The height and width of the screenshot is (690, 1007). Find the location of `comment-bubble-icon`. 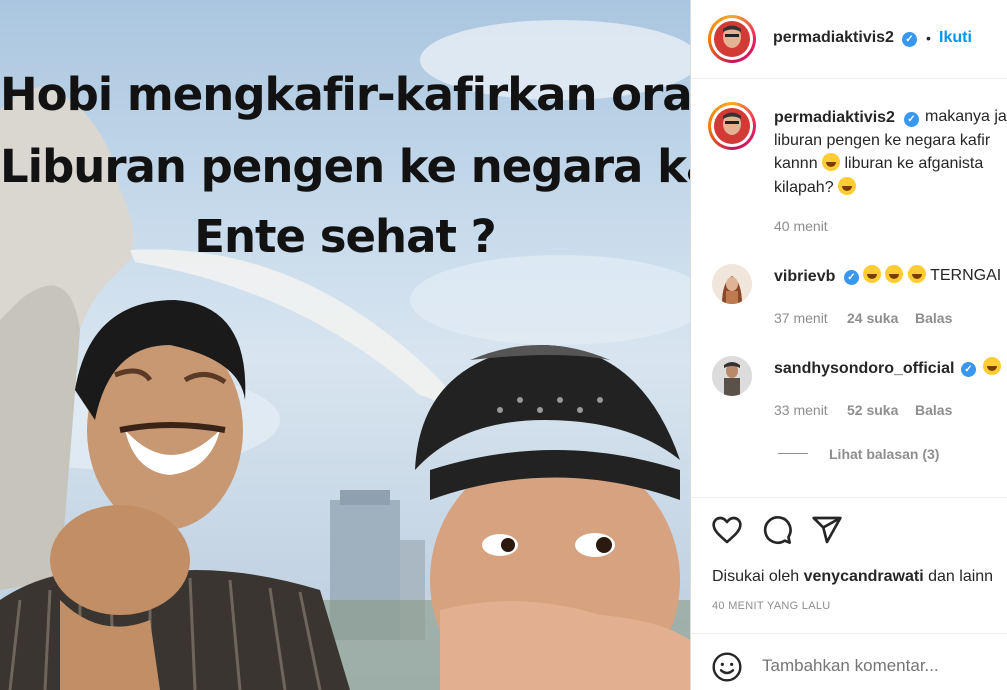

comment-bubble-icon is located at coordinates (777, 530).